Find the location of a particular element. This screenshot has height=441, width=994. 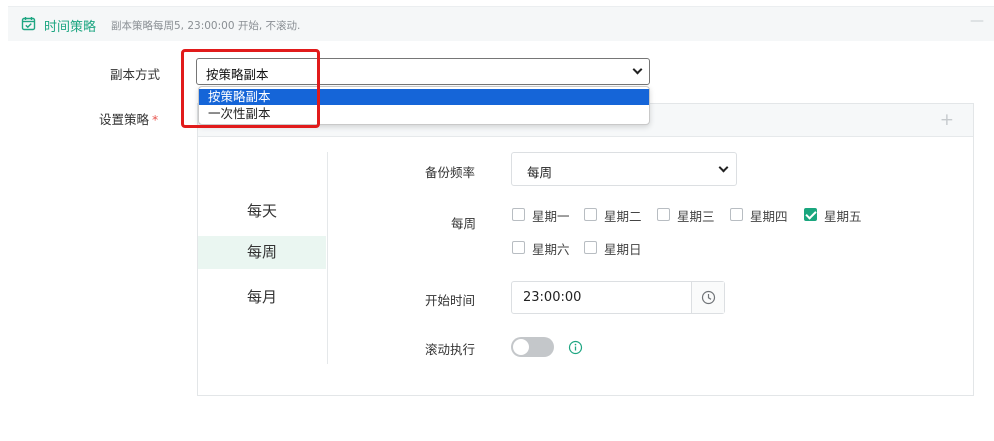

checkbox-sunday is located at coordinates (590, 247).